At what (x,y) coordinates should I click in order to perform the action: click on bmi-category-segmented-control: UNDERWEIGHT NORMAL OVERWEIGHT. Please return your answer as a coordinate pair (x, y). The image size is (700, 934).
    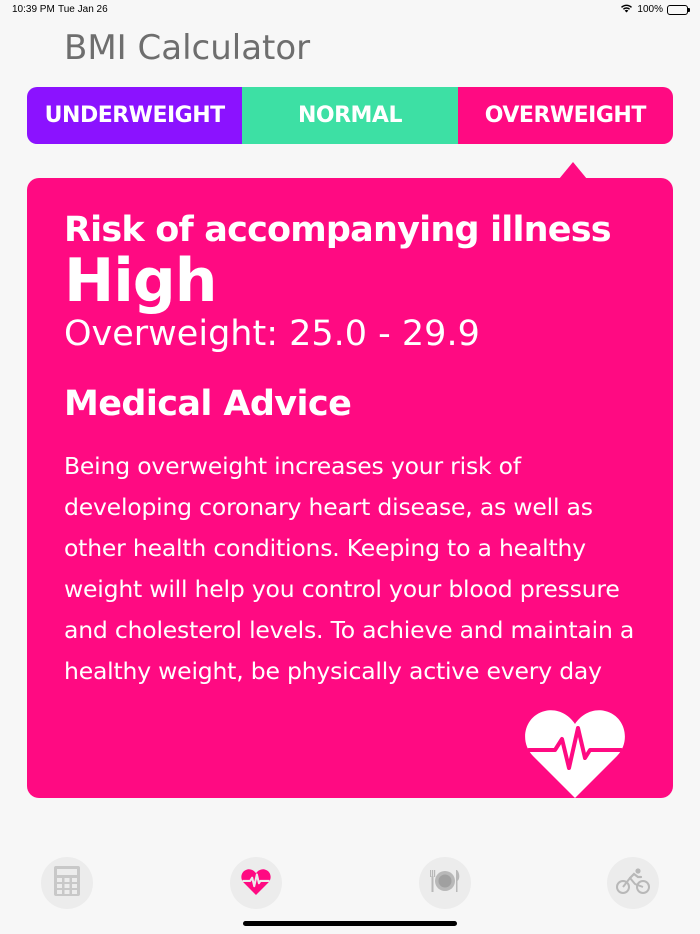
    Looking at the image, I should click on (350, 115).